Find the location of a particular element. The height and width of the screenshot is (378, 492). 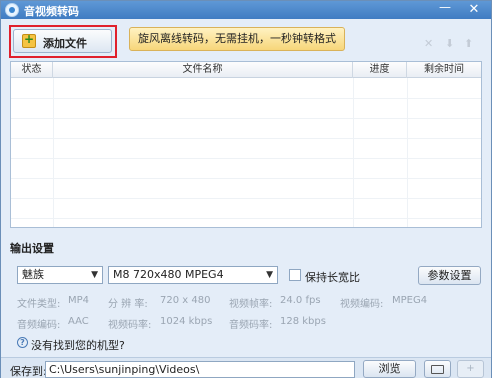

save-to-label: 保存到: is located at coordinates (28, 371).